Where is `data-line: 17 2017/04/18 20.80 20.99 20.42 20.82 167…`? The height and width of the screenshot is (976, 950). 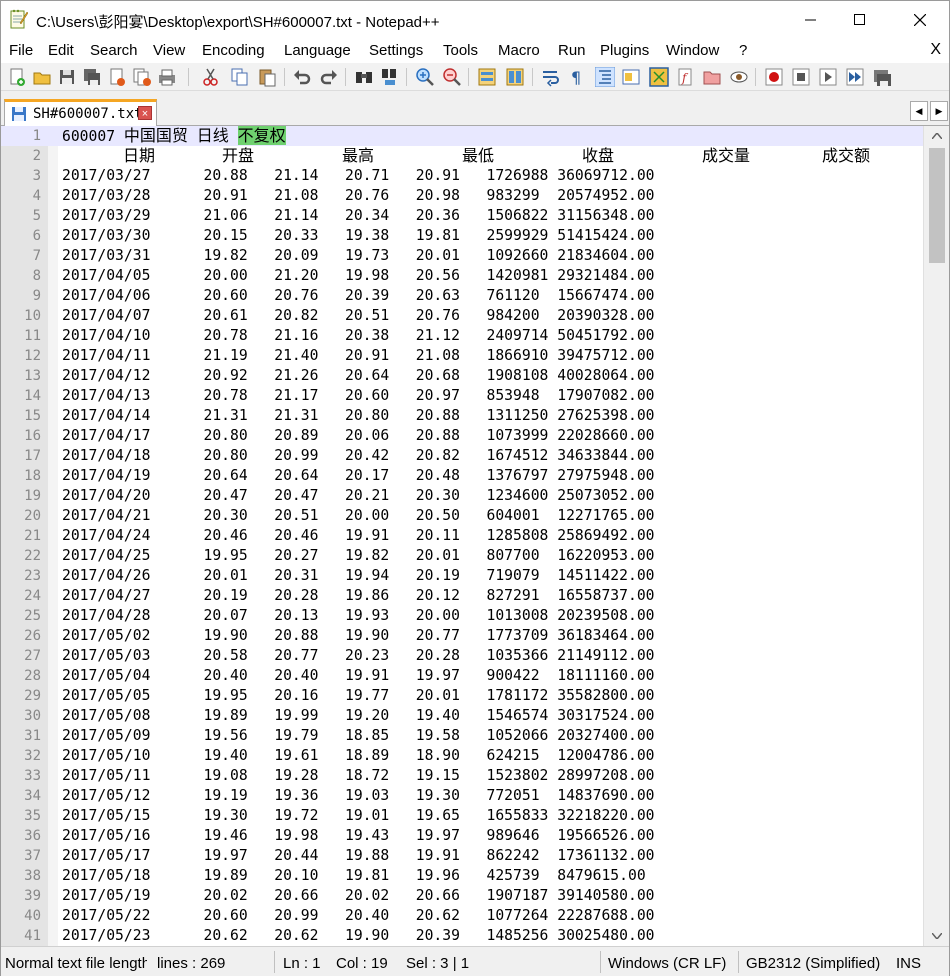 data-line: 17 2017/04/18 20.80 20.99 20.42 20.82 167… is located at coordinates (462, 456).